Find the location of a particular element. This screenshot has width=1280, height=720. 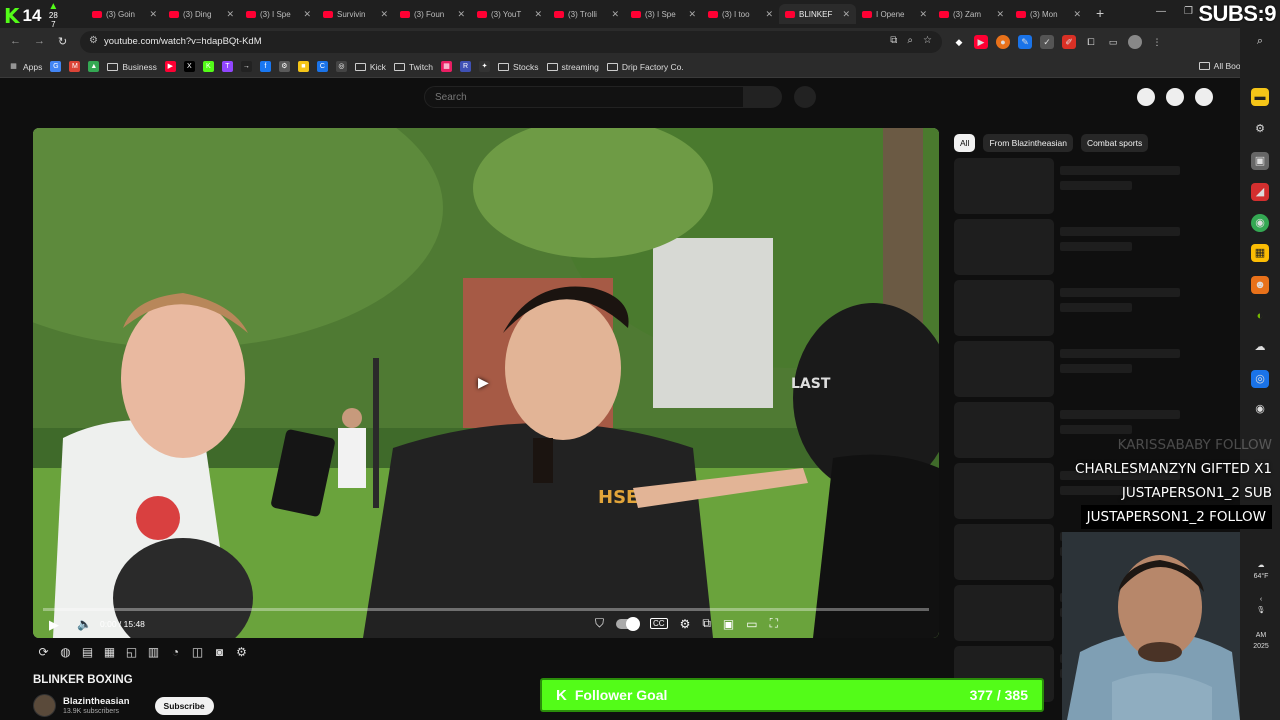

bookmark-item: Drip Factory Co. is located at coordinates (645, 67).